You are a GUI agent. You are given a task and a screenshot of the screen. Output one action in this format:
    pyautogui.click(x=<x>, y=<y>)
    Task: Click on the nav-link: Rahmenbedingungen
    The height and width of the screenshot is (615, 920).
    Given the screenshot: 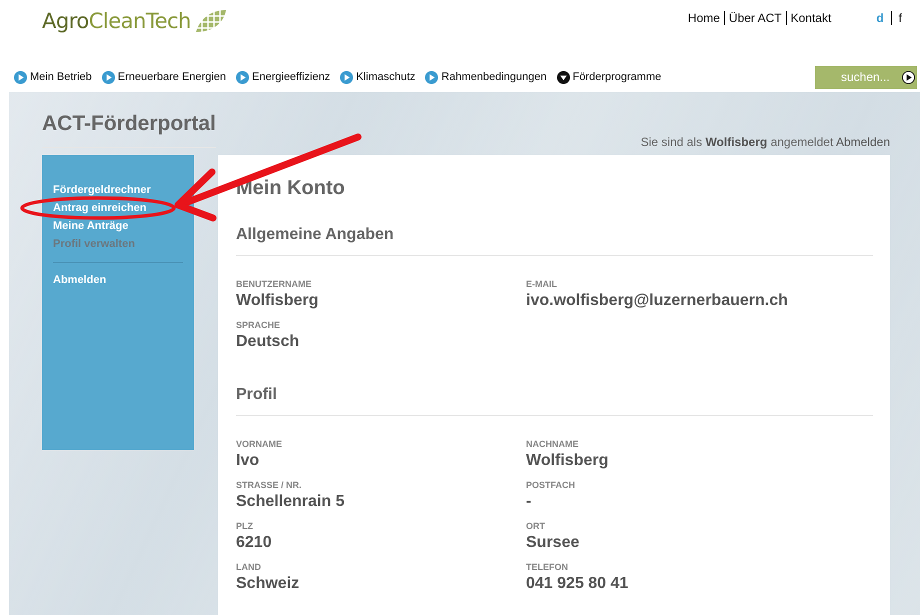 What is the action you would take?
    pyautogui.click(x=486, y=77)
    